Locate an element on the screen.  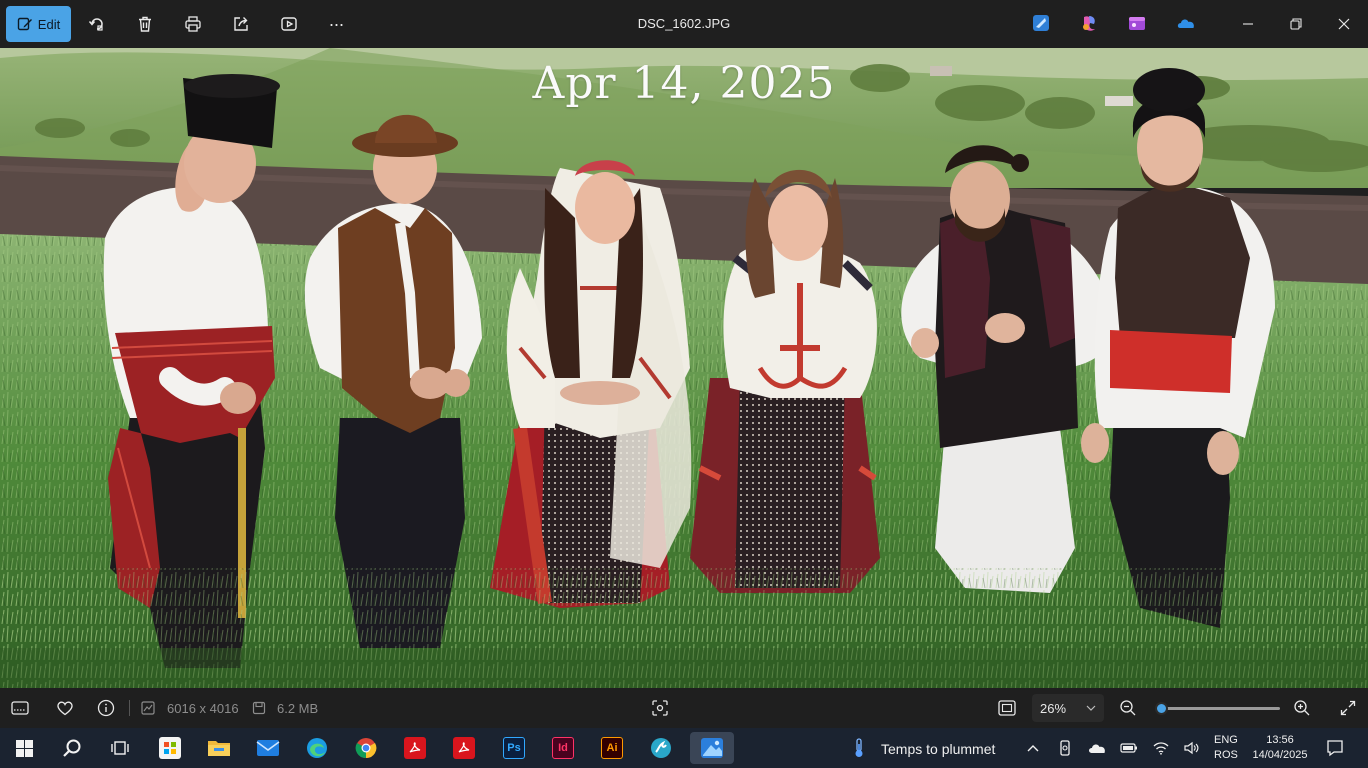
taskbar-app-indesign: Id is located at coordinates (563, 748).